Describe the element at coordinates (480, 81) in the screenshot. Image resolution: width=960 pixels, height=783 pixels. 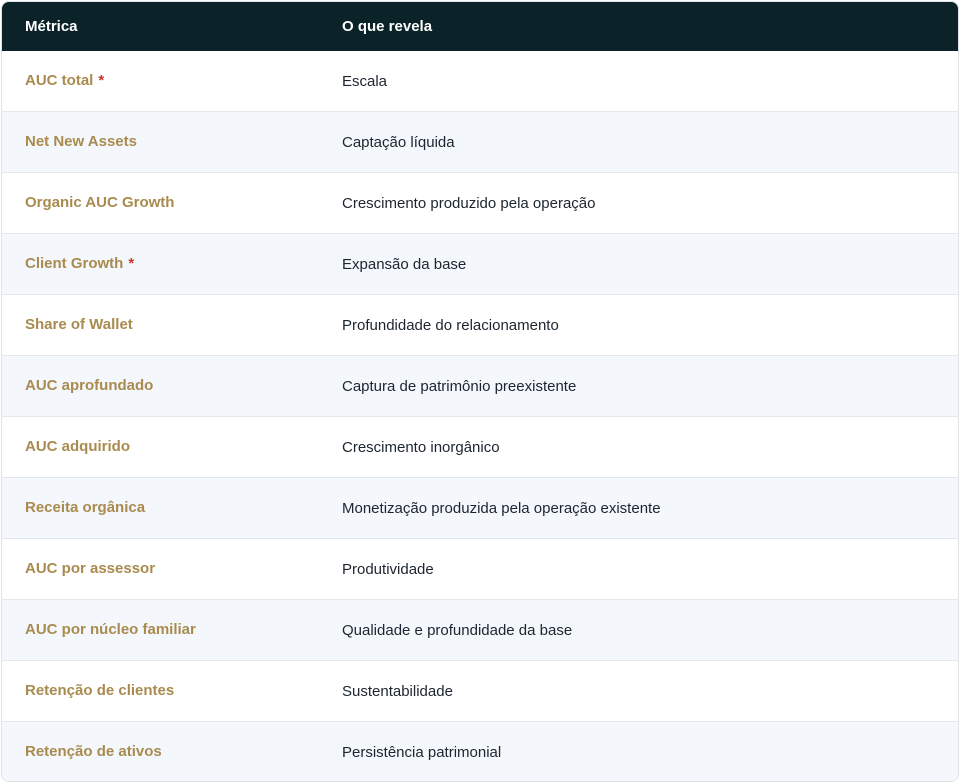
I see `table-row: AUC total * Escala` at that location.